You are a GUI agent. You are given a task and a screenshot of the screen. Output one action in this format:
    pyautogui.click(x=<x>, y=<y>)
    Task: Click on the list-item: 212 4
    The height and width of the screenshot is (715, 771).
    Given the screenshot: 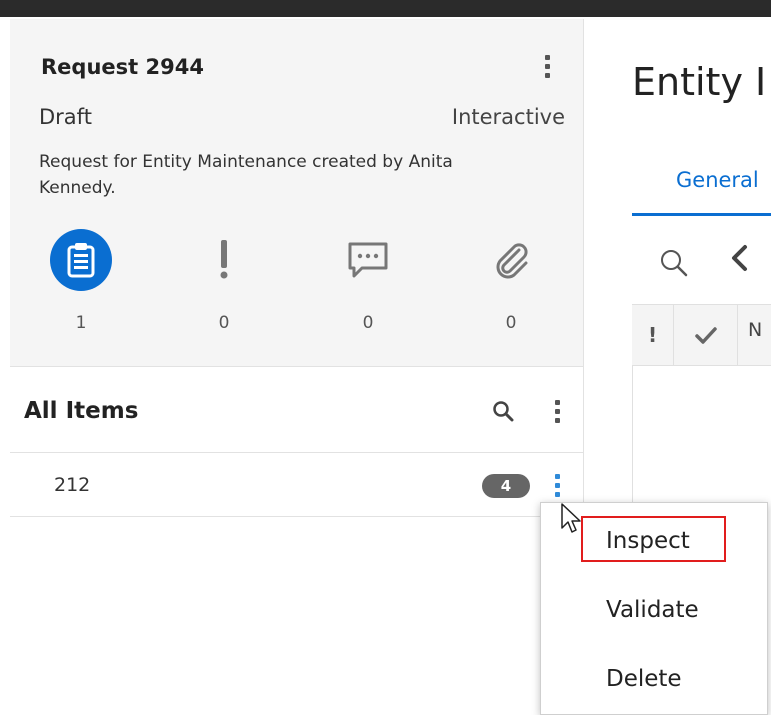 What is the action you would take?
    pyautogui.click(x=296, y=485)
    